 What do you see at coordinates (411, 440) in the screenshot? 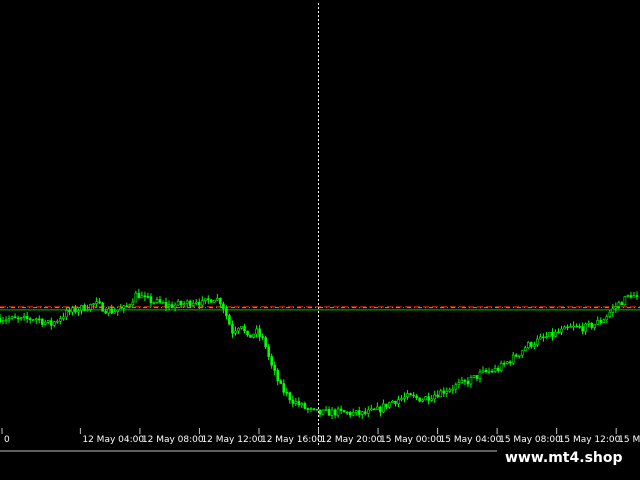
I see `x-tick-label: 15 May 00:00` at bounding box center [411, 440].